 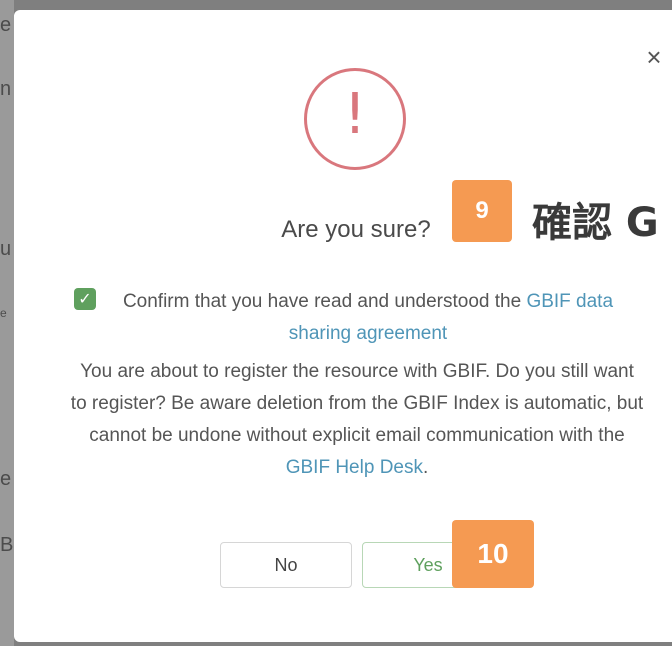 I want to click on help-desk-link: GBIF Help Desk, so click(x=354, y=467).